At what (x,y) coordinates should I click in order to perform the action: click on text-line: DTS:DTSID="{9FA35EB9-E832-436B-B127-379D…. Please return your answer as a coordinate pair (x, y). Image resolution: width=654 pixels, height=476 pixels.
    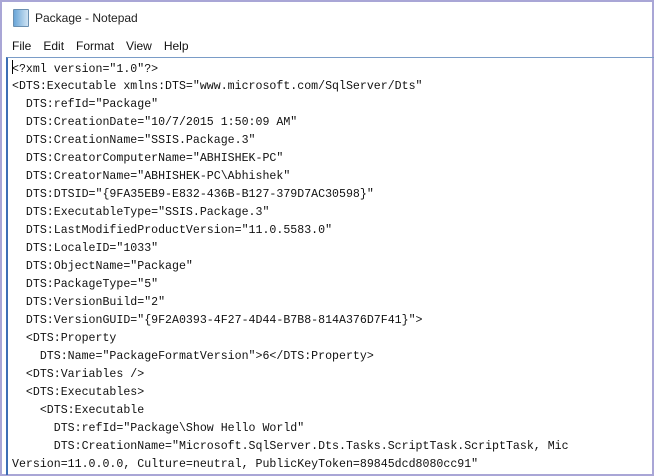
    Looking at the image, I should click on (193, 194).